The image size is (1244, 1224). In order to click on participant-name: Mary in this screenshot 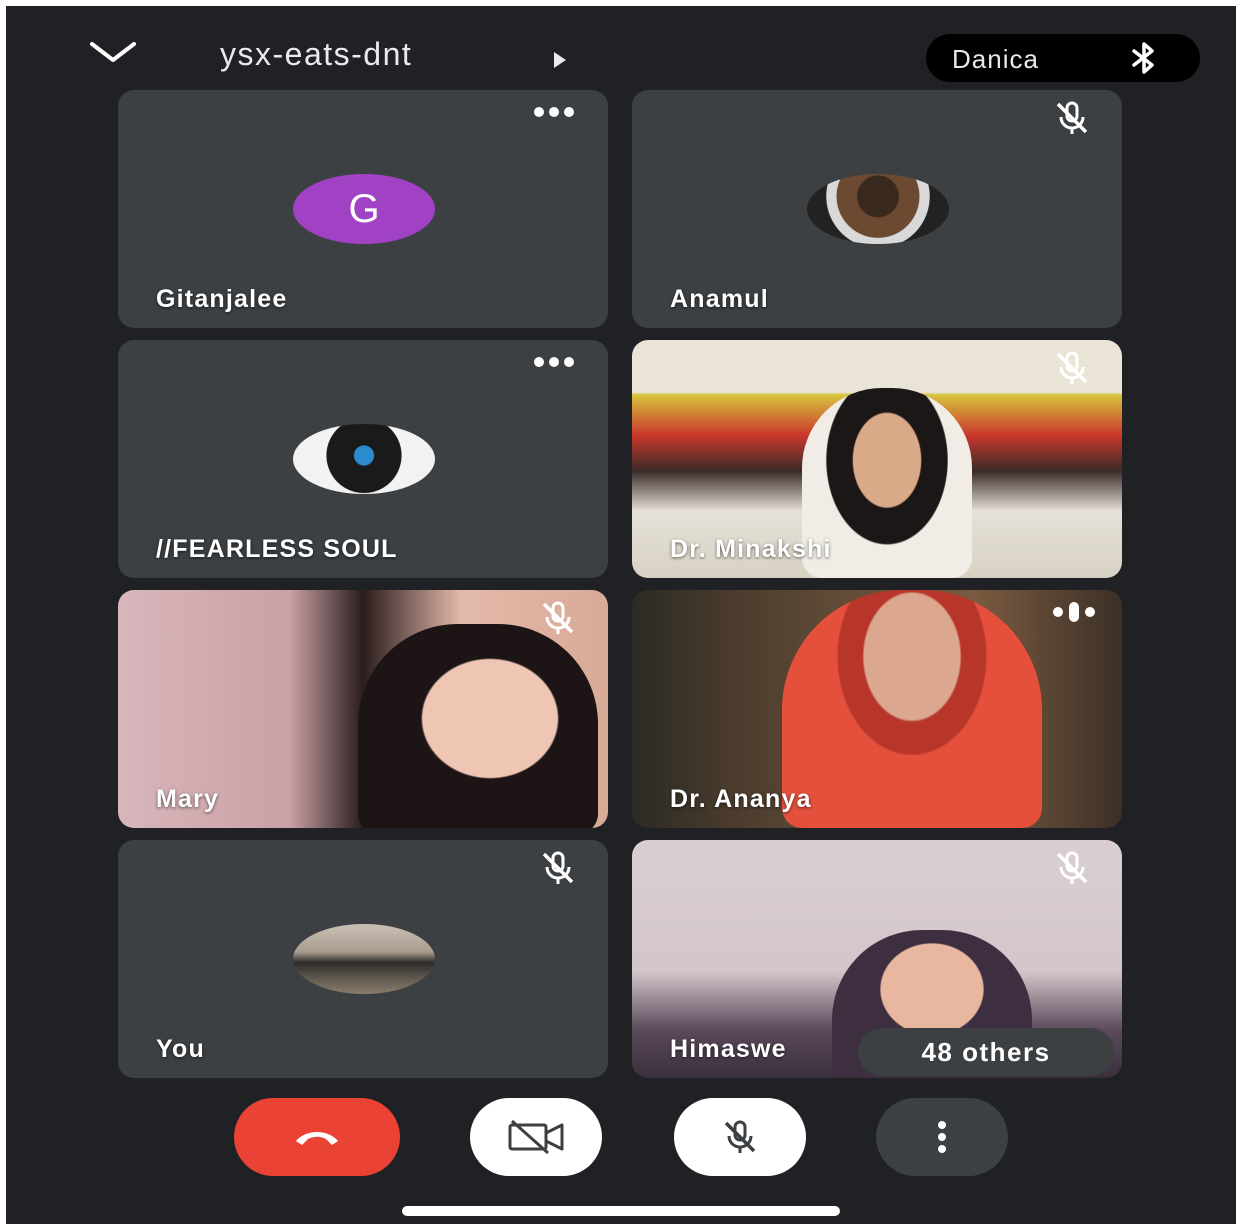, I will do `click(188, 799)`.